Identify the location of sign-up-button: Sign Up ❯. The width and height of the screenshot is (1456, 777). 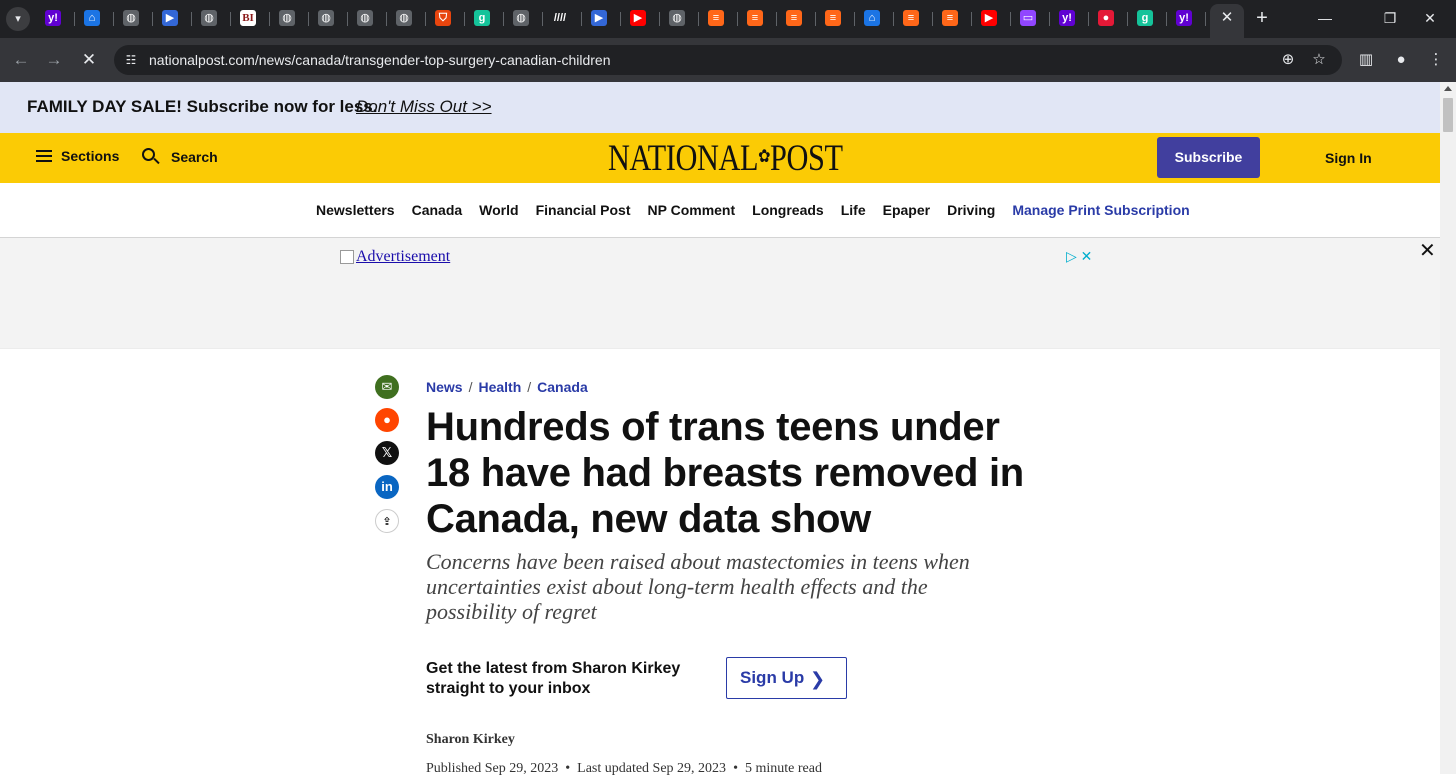
(786, 678).